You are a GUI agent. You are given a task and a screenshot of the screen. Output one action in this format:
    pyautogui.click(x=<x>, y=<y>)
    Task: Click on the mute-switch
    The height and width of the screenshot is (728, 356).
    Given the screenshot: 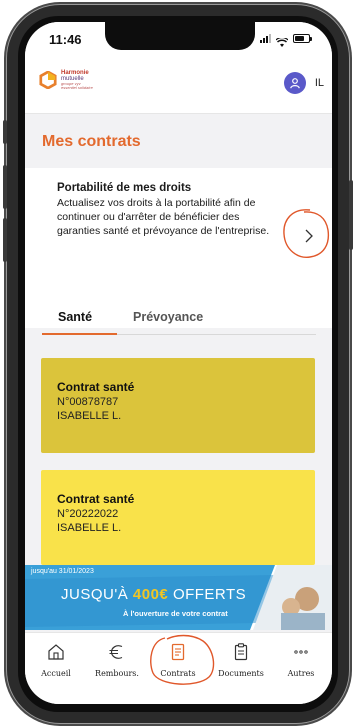 What is the action you would take?
    pyautogui.click(x=5, y=132)
    